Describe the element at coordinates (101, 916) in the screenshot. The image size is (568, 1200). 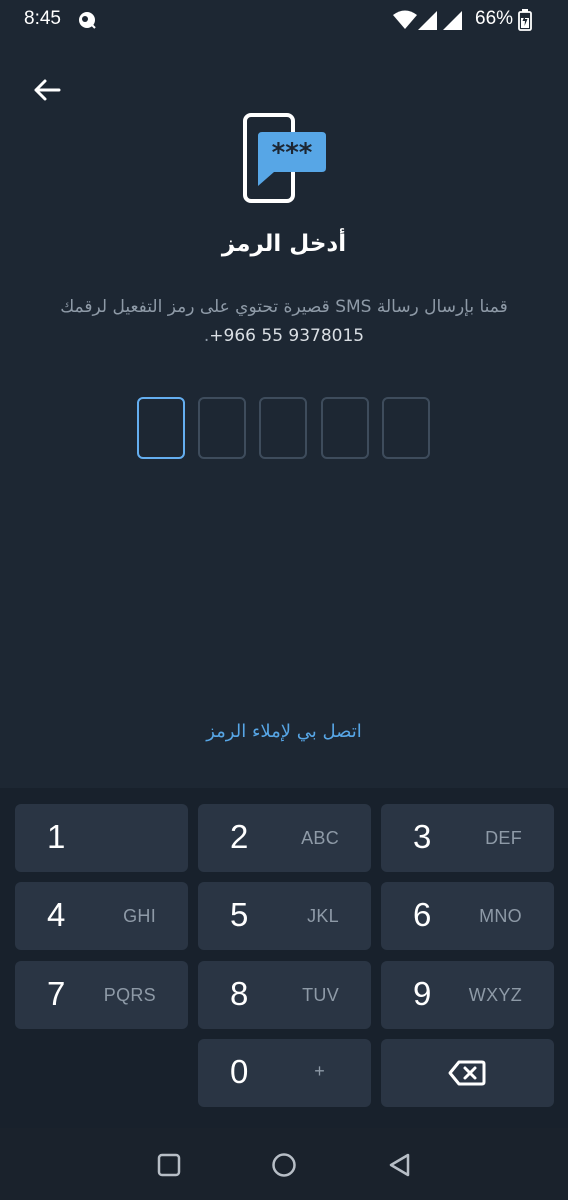
I see `key-4: 4 GHI` at that location.